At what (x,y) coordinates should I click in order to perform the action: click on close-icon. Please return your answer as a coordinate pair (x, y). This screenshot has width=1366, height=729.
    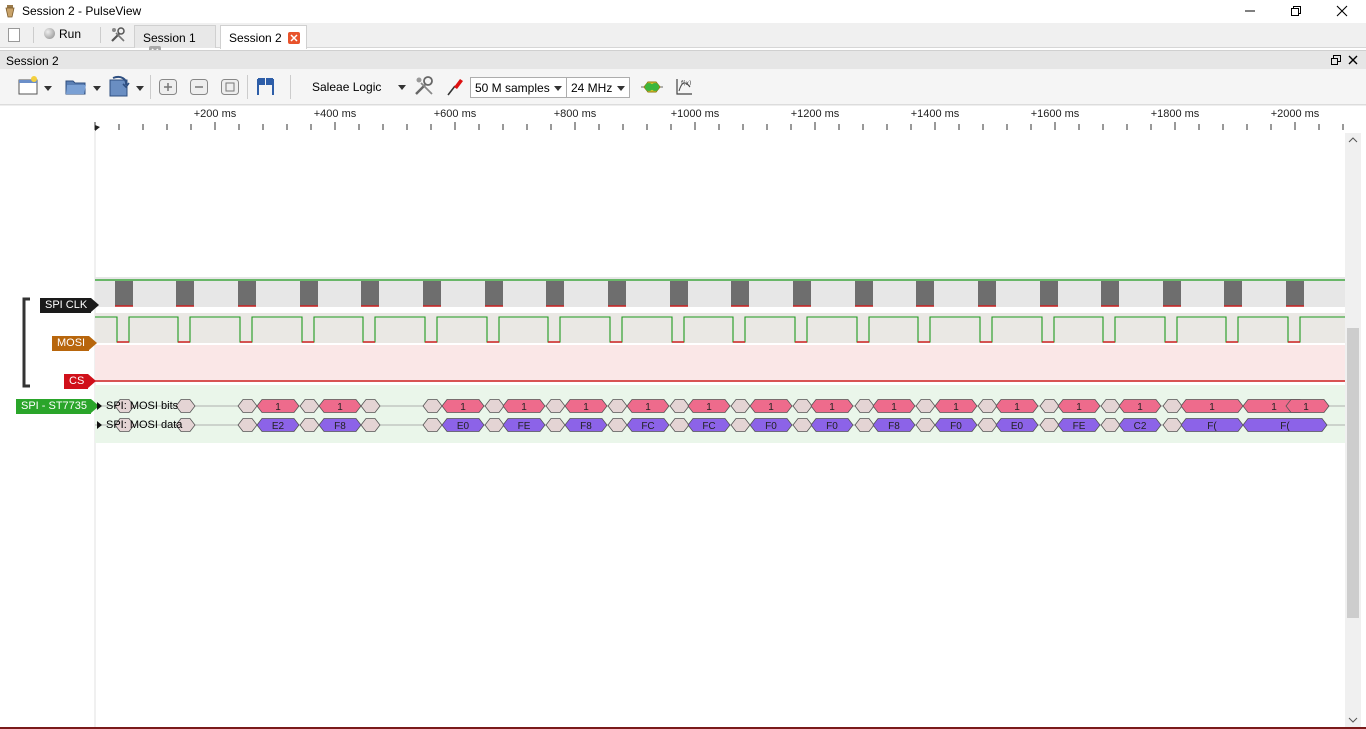
    Looking at the image, I should click on (1342, 11).